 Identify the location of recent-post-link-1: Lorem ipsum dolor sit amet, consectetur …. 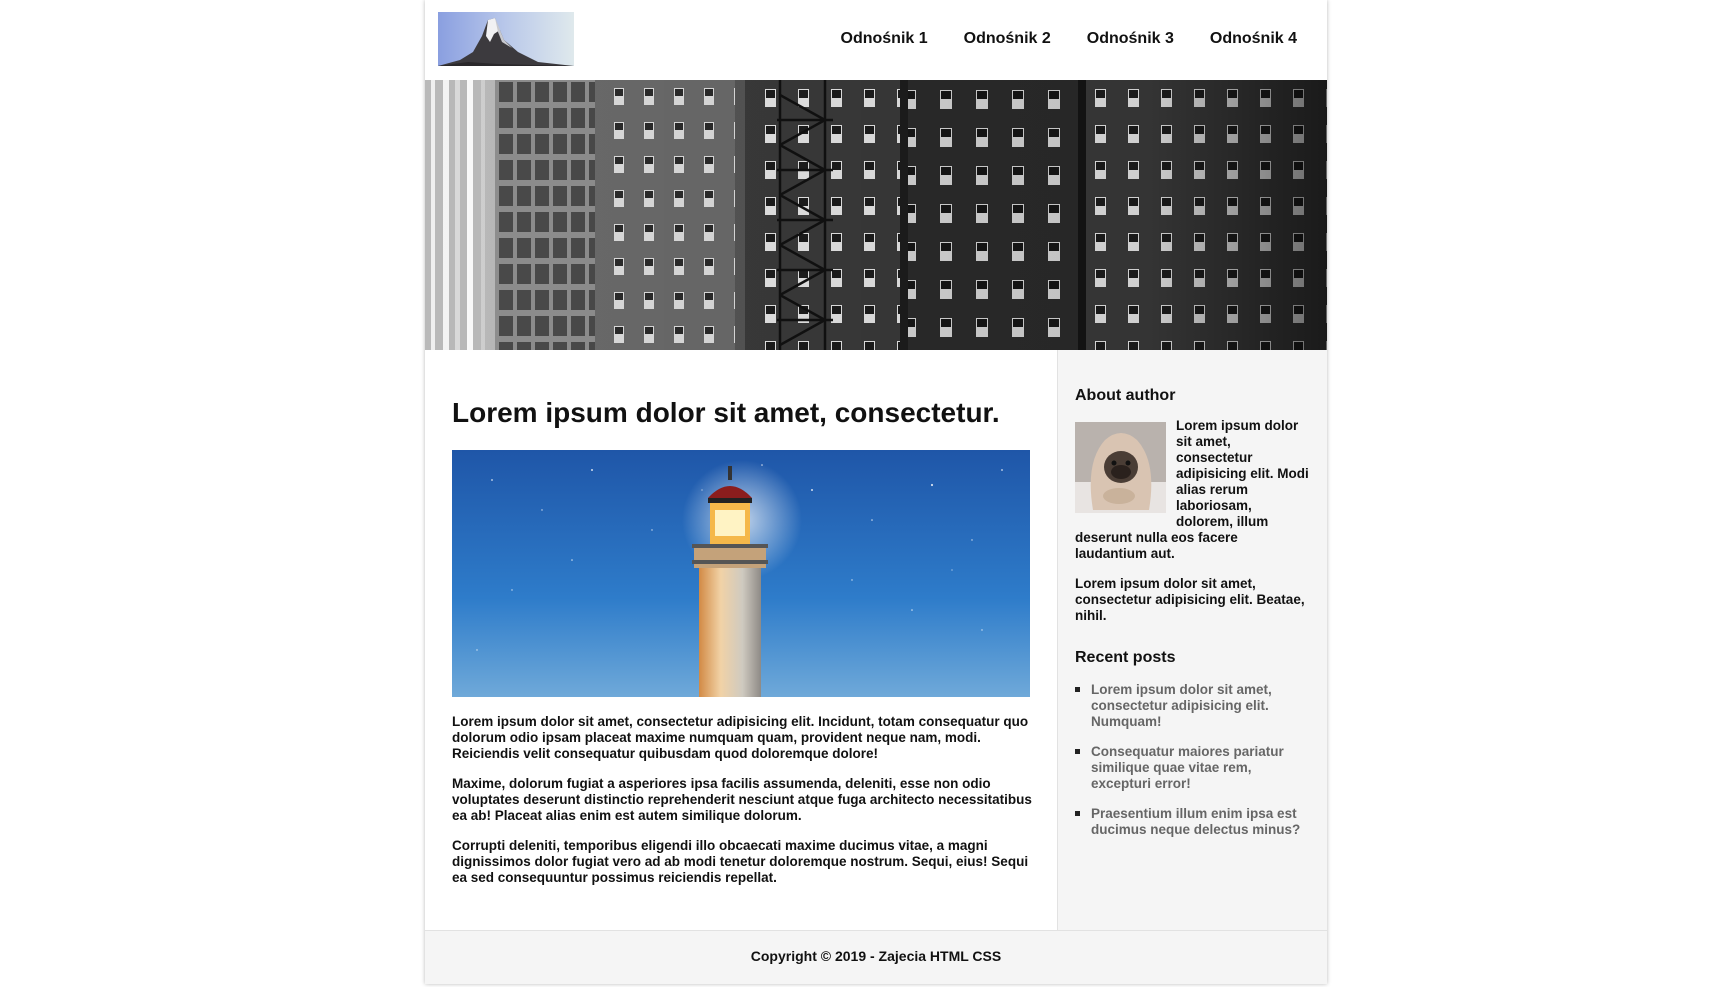
(1200, 706).